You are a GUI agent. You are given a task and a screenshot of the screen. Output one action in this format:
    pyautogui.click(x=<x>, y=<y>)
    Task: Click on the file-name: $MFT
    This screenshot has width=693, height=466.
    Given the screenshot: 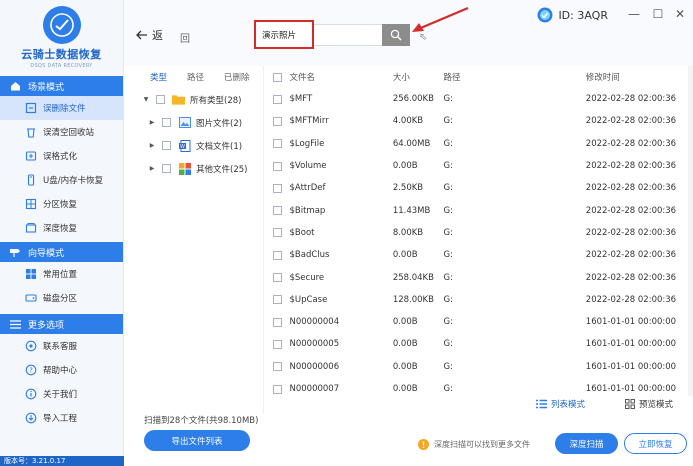 What is the action you would take?
    pyautogui.click(x=301, y=99)
    